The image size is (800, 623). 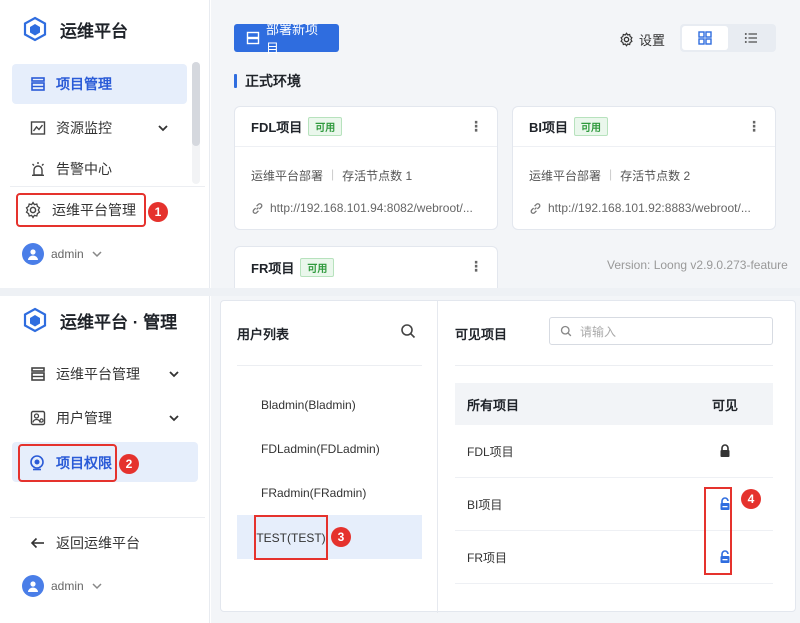 I want to click on view-toggle, so click(x=728, y=38).